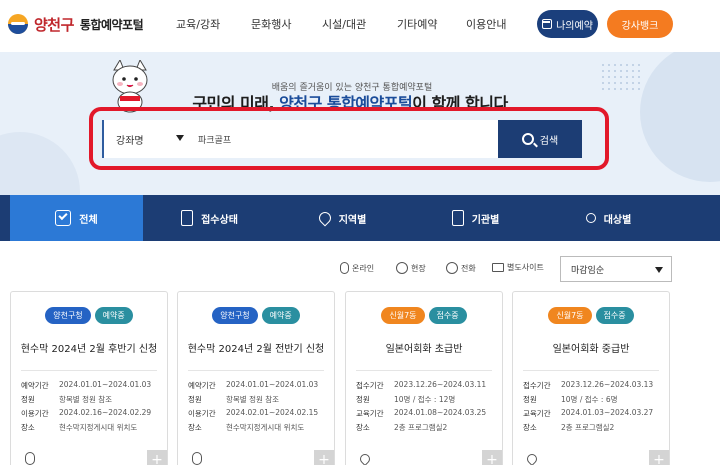 The height and width of the screenshot is (465, 720). I want to click on tab-label: 지역별, so click(352, 220).